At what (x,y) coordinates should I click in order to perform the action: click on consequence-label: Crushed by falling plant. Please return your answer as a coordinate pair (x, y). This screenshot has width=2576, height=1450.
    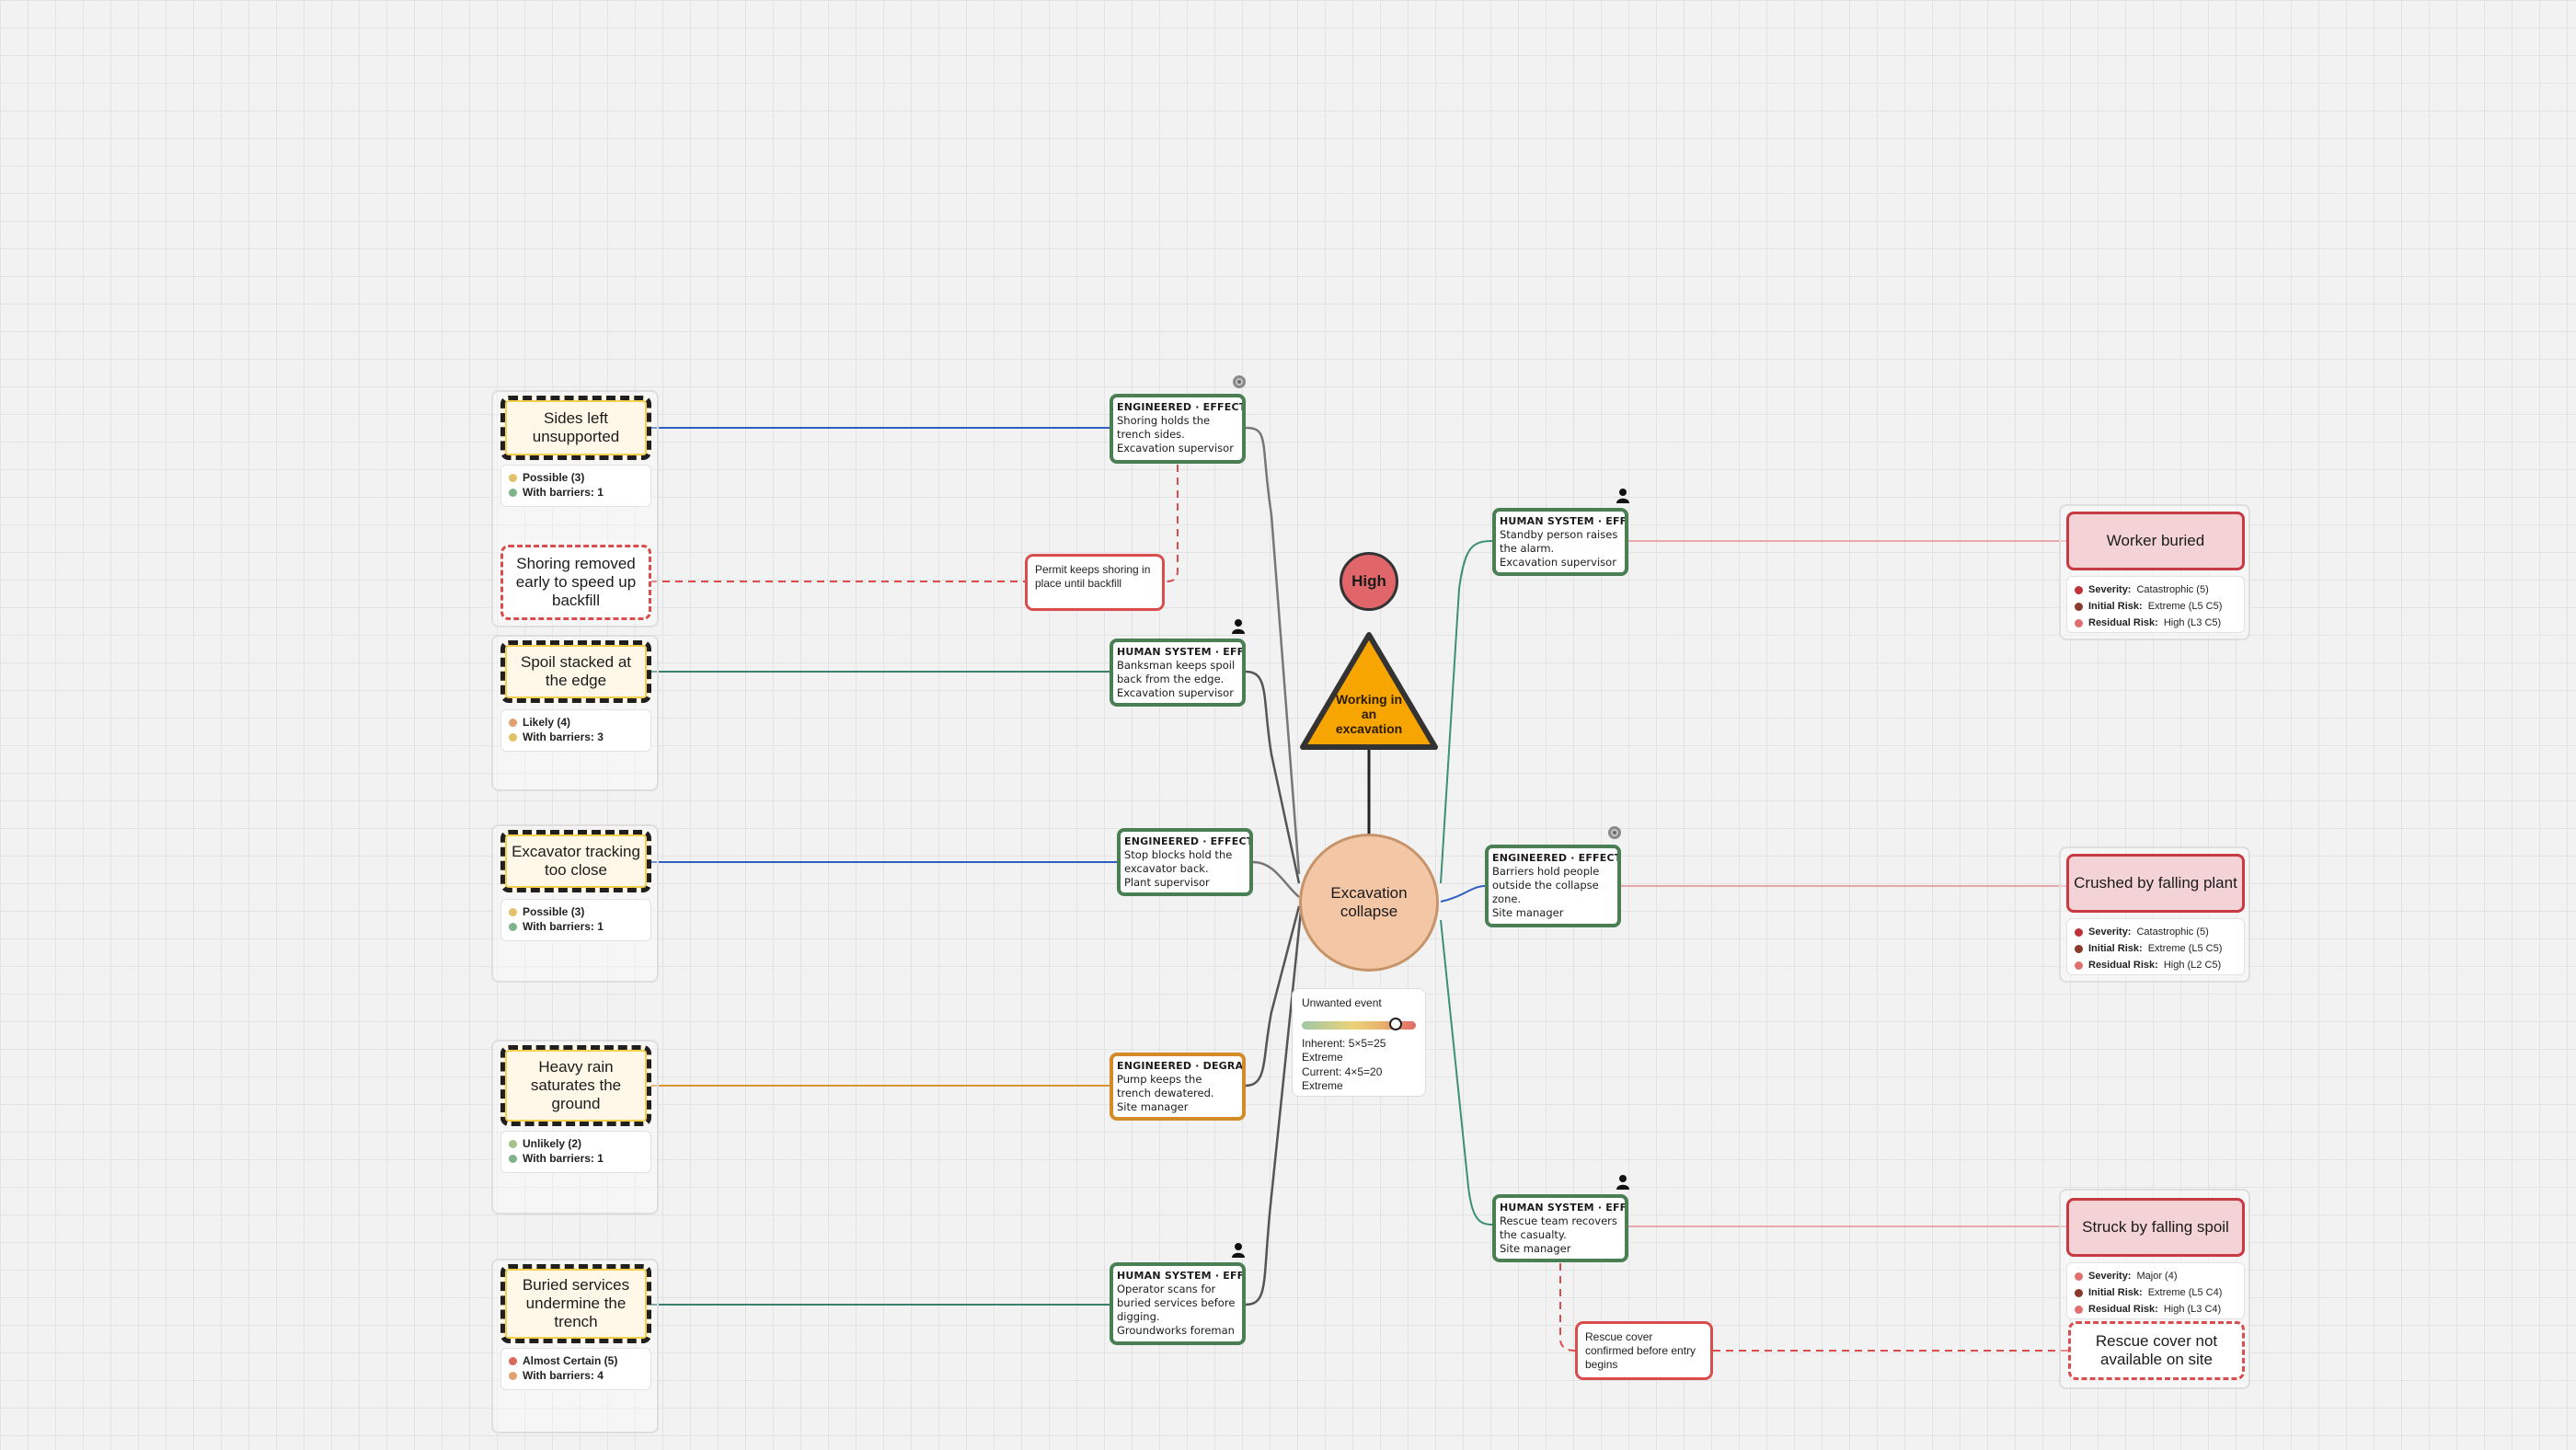
    Looking at the image, I should click on (2155, 883).